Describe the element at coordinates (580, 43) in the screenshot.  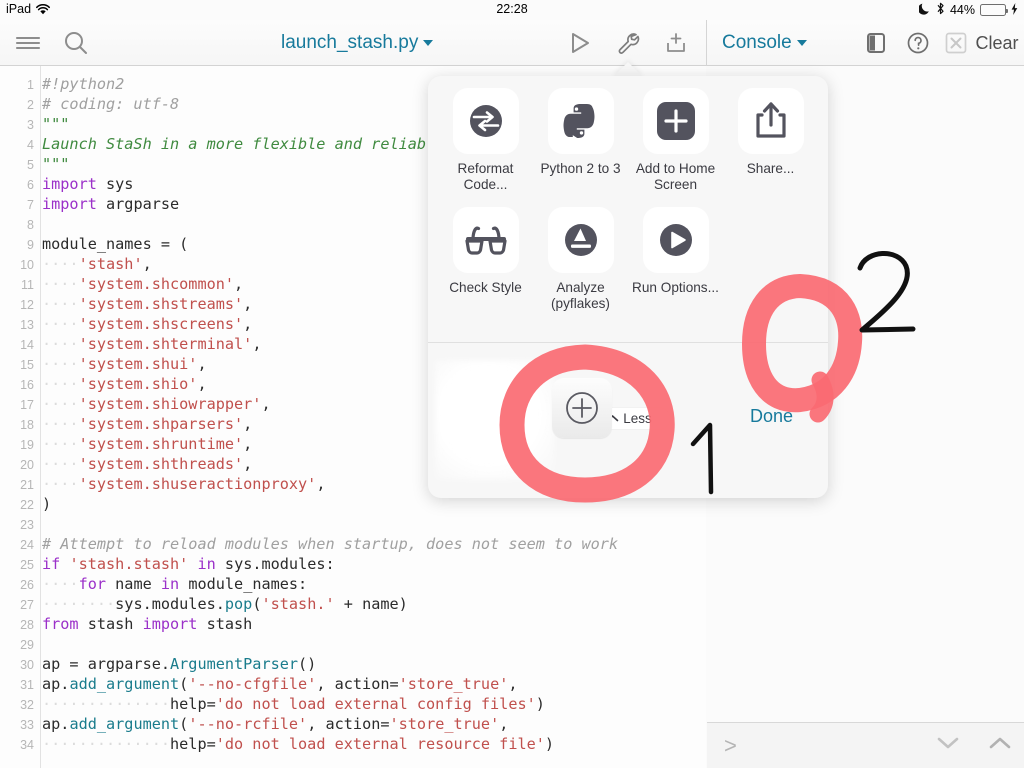
I see `run-button` at that location.